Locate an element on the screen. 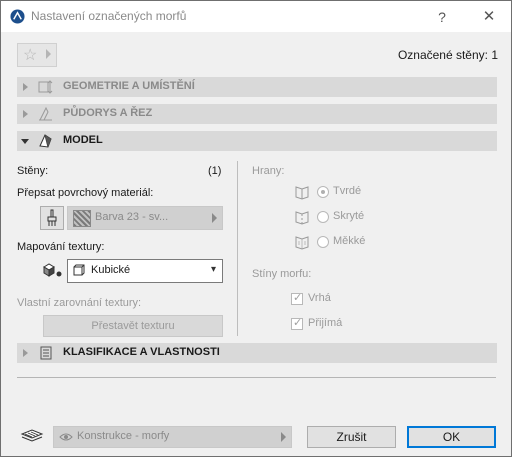 The width and height of the screenshot is (512, 457). custom-alignment-label: Vlastní zarovnání textury: is located at coordinates (79, 303).